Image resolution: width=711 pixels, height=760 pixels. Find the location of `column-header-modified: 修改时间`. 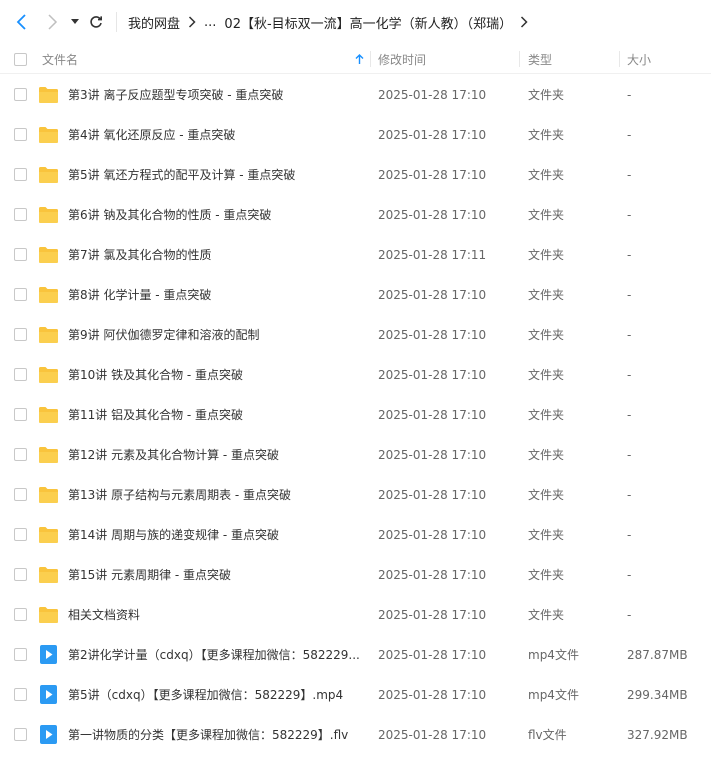

column-header-modified: 修改时间 is located at coordinates (402, 59).